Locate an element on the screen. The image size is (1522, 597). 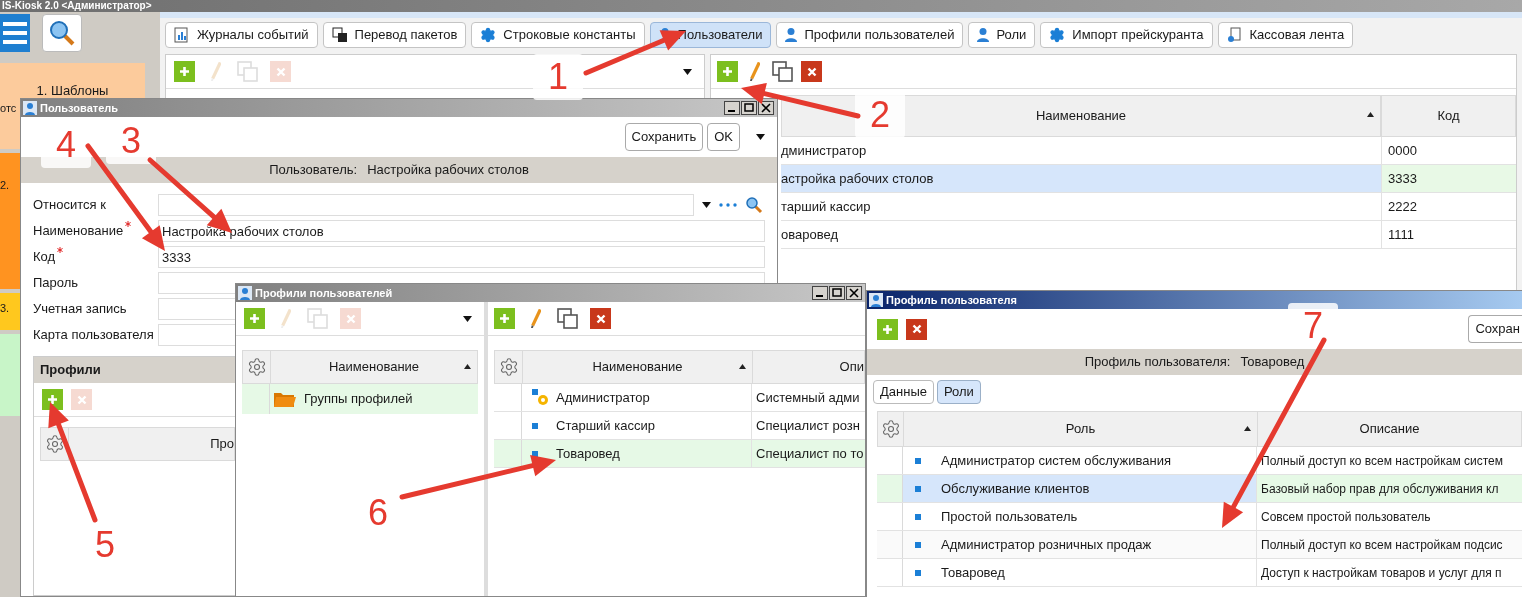
field-label: Пароль is located at coordinates (56, 283).